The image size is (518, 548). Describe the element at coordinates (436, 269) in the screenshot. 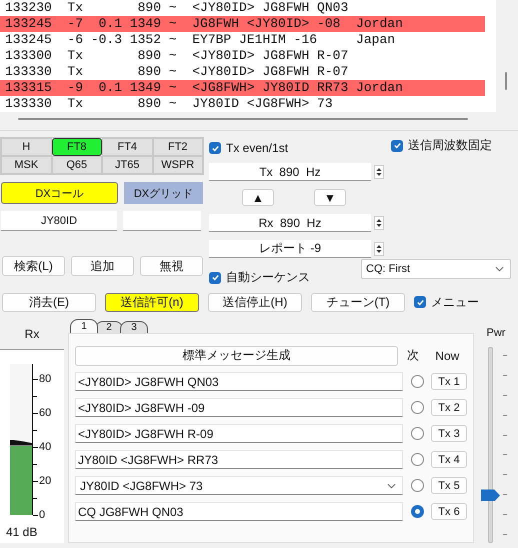

I see `cq-dropdown: CQ: First` at that location.